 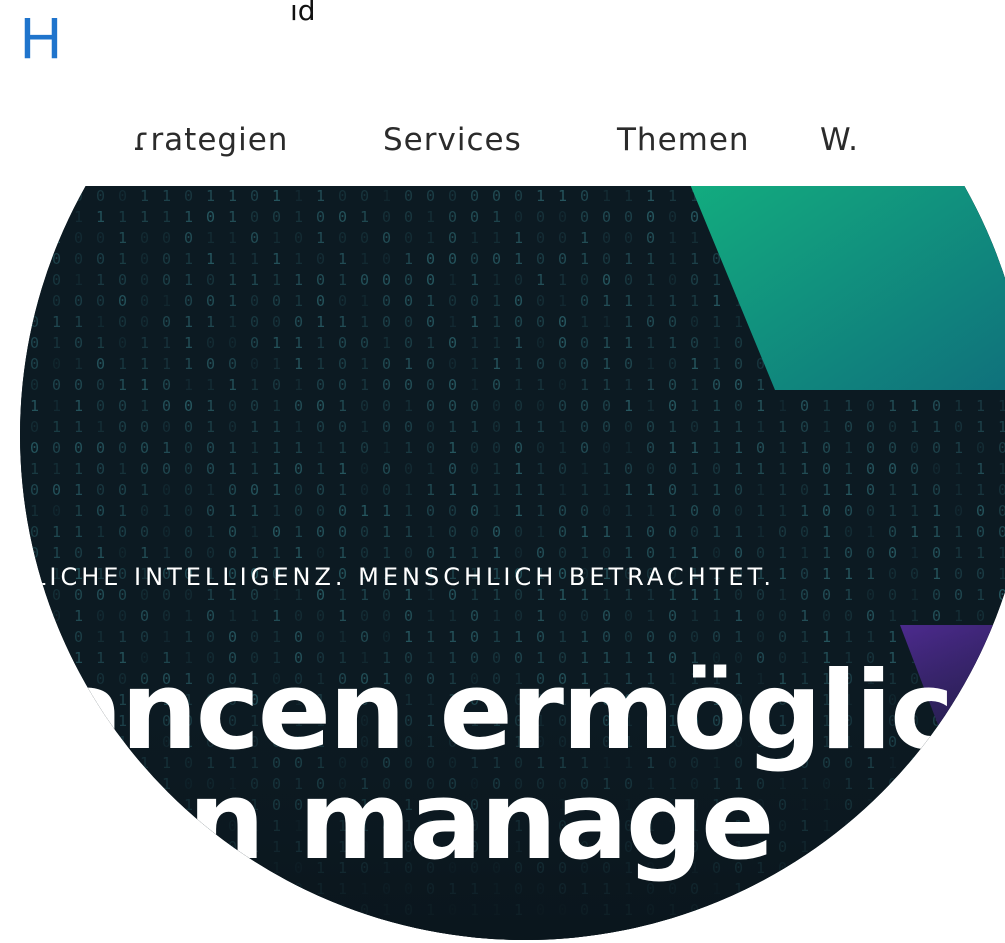 What do you see at coordinates (502, 711) in the screenshot?
I see `hero-headline-line-1: ancen ermöglic` at bounding box center [502, 711].